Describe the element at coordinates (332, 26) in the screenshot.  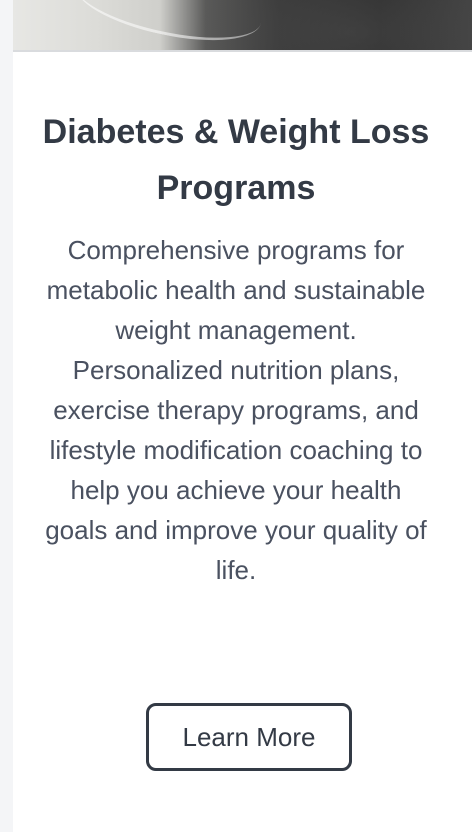
I see `hero-image-shadow` at that location.